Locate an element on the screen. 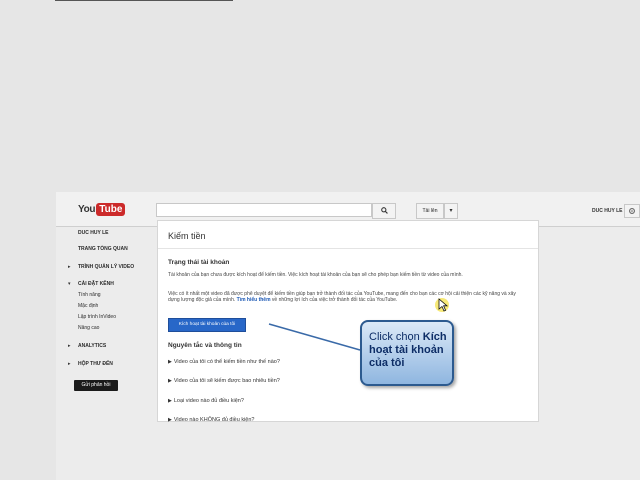  callout-pointer is located at coordinates (314, 337).